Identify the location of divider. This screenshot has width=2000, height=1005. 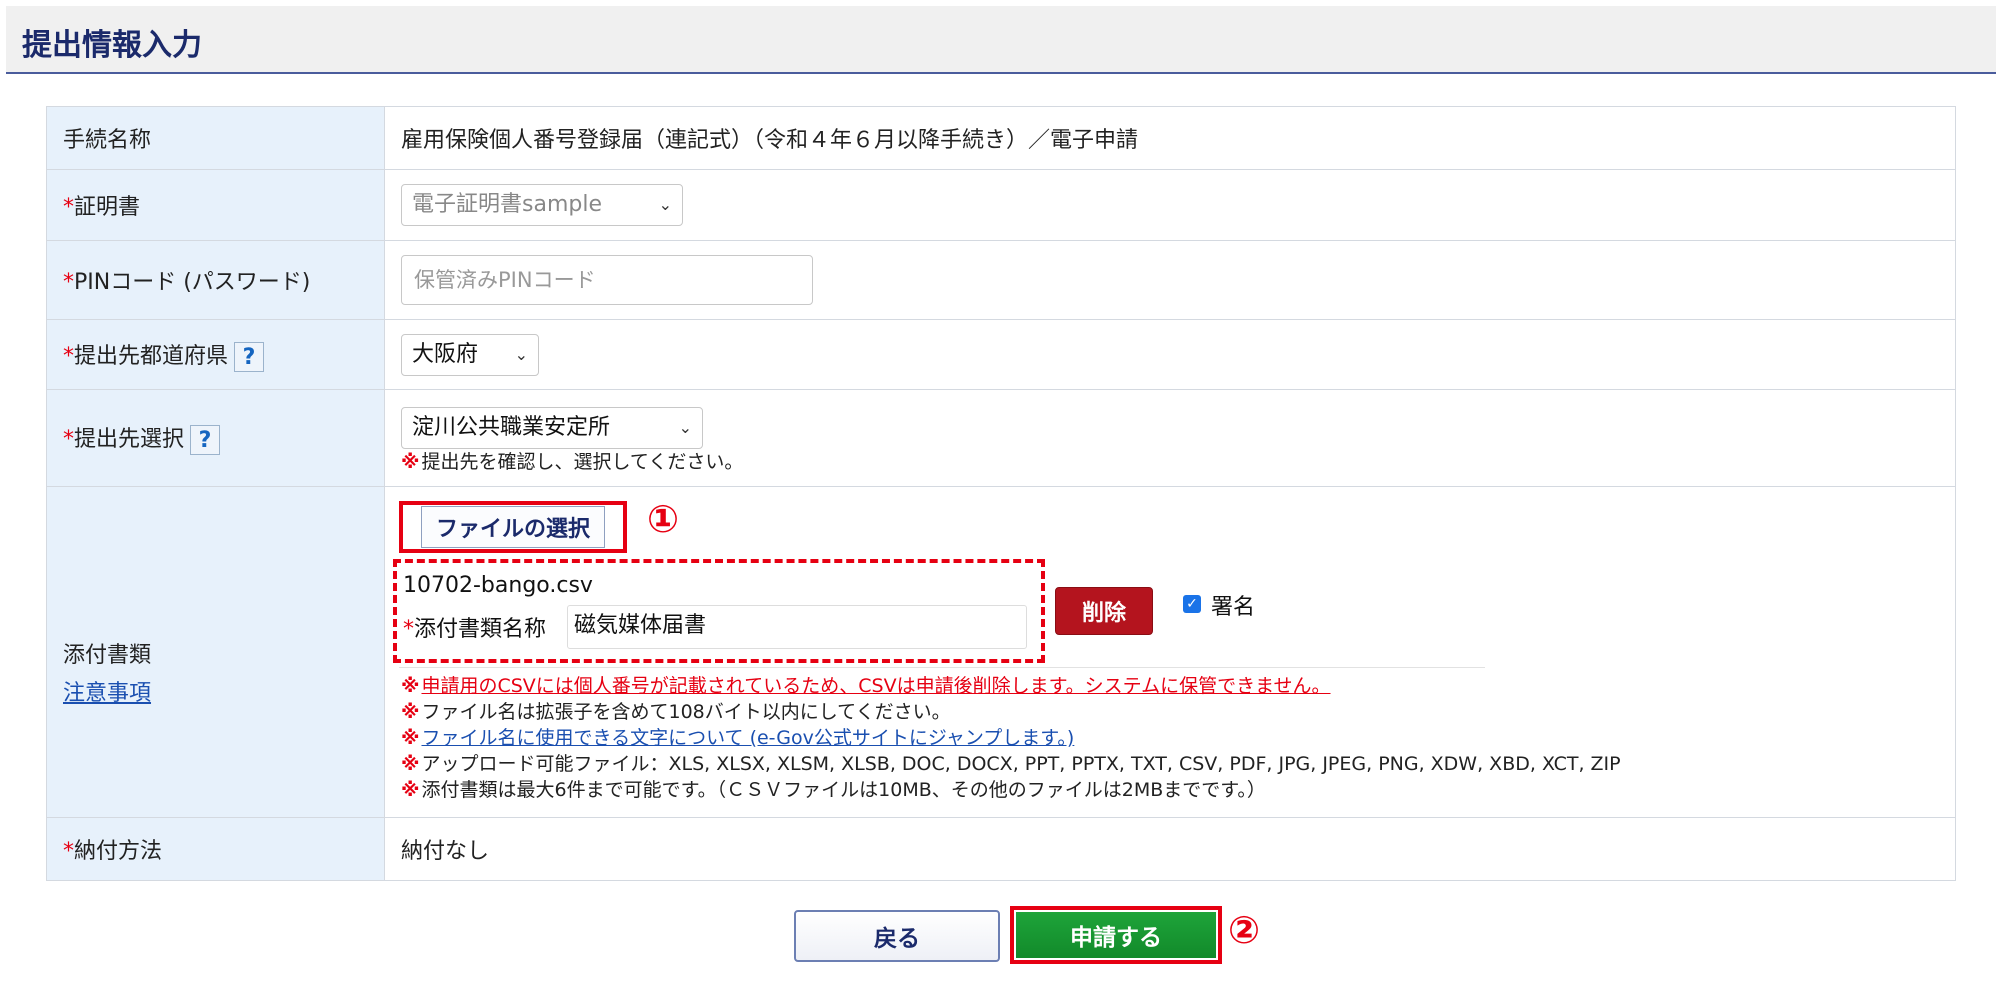
(942, 667).